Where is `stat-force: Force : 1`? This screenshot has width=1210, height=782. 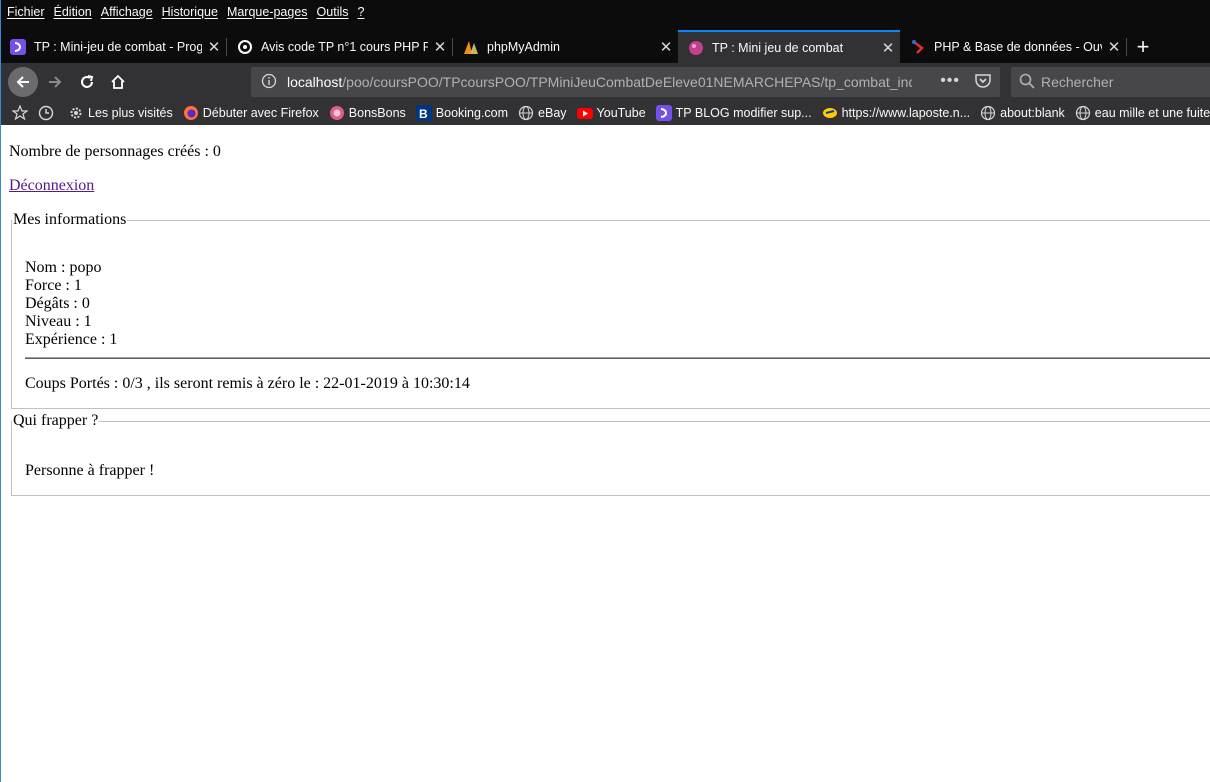
stat-force: Force : 1 is located at coordinates (53, 285).